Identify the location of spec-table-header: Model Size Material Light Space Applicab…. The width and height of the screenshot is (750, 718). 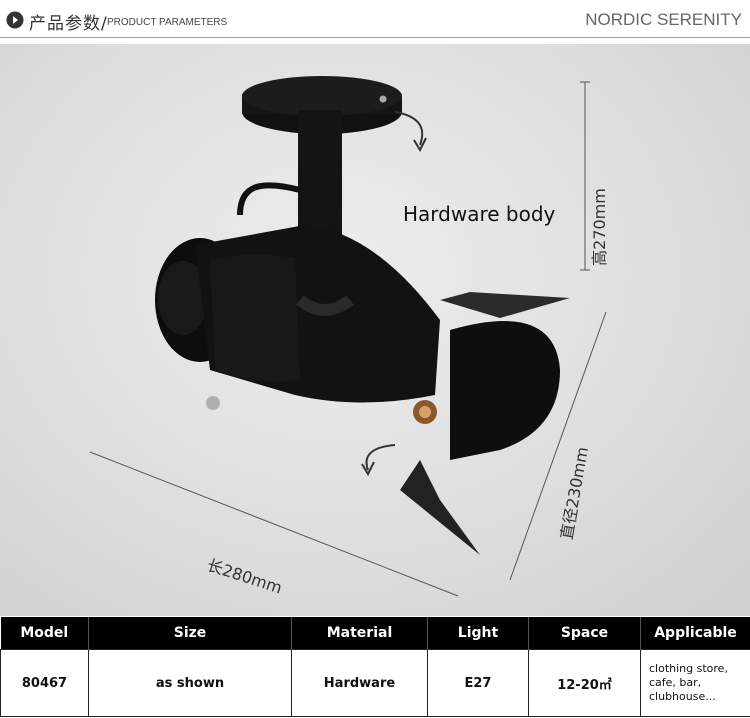
(375, 633).